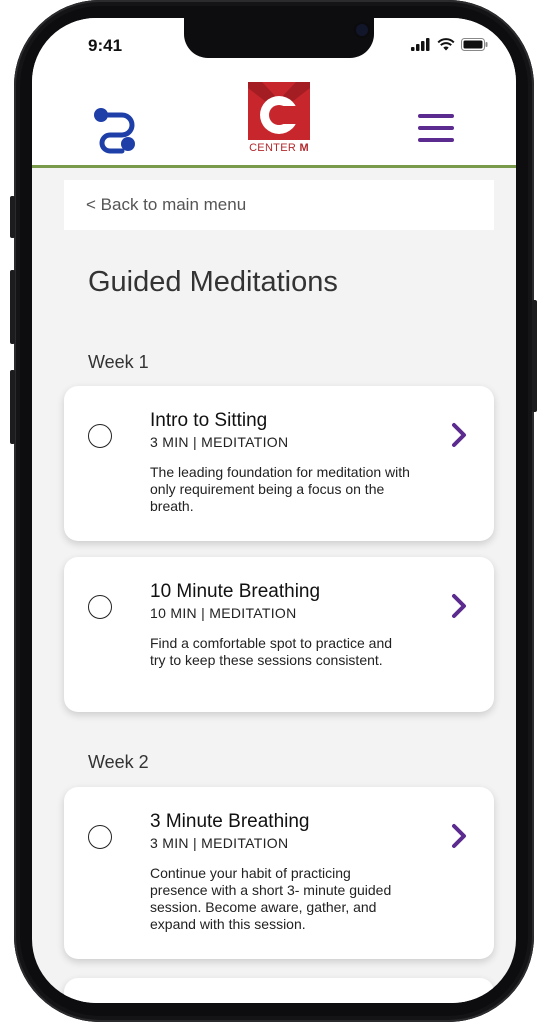  What do you see at coordinates (436, 129) in the screenshot?
I see `hamburger-menu-icon` at bounding box center [436, 129].